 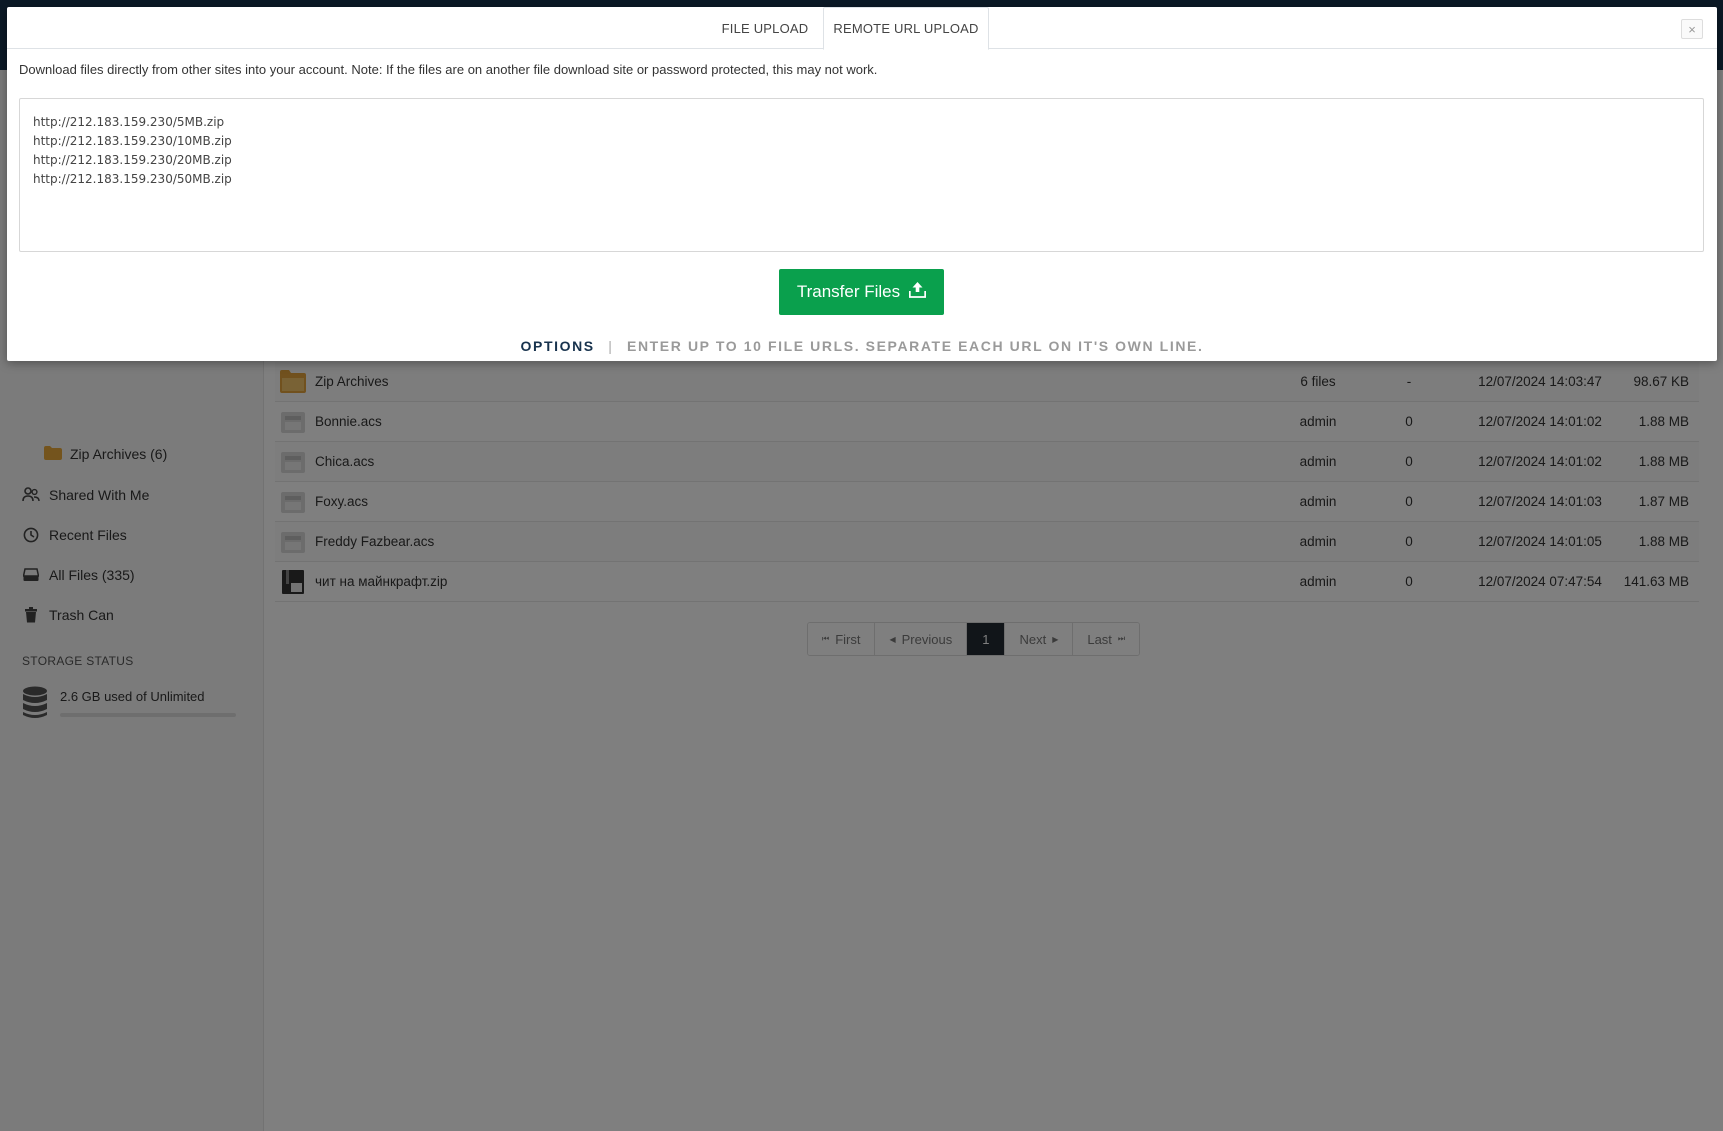 I want to click on transfer-files-button: Transfer Files, so click(x=861, y=292).